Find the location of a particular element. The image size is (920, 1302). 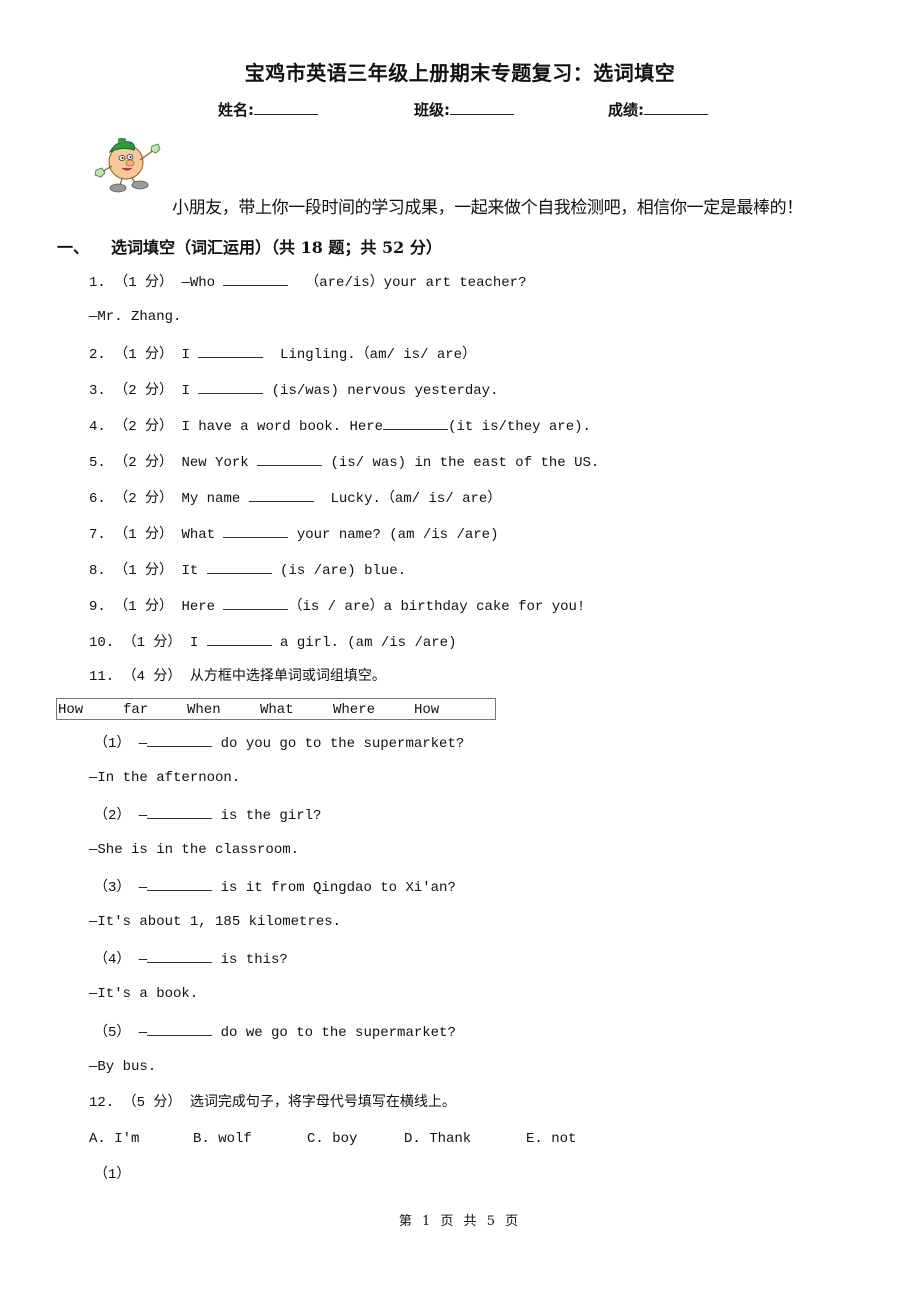

page-number: 第 1 页 共 5 页 is located at coordinates (460, 1221).